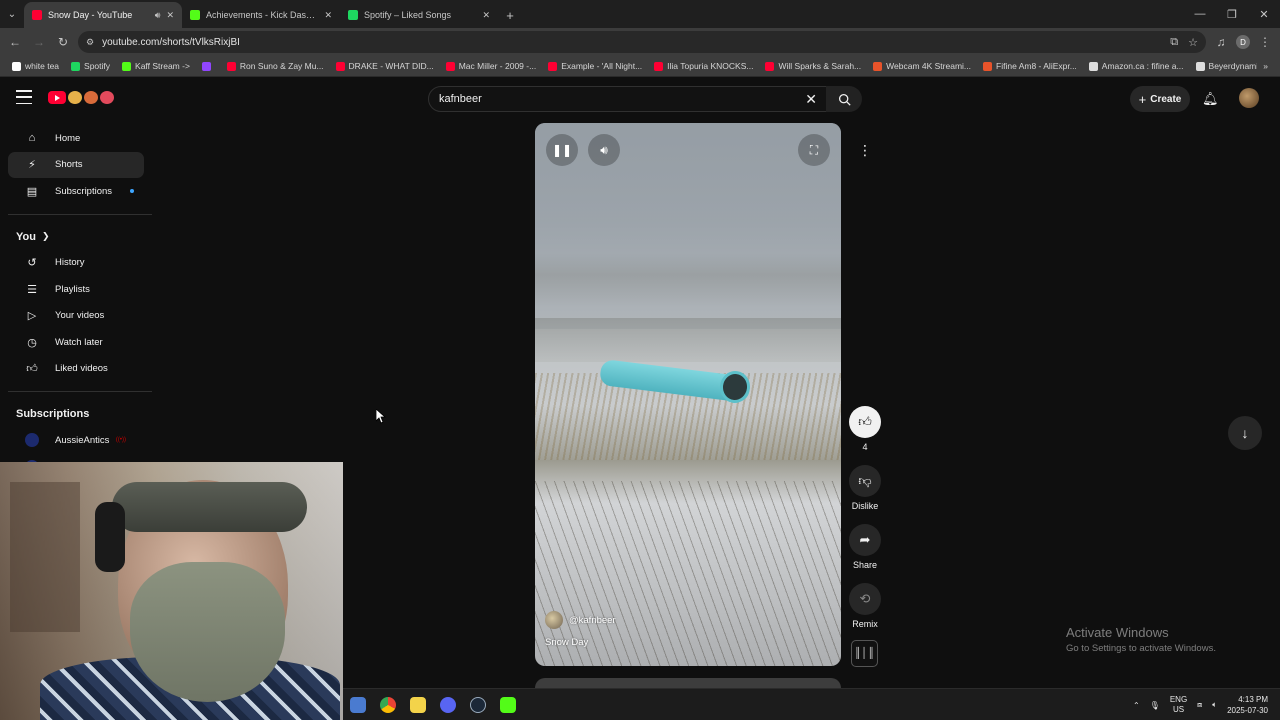  Describe the element at coordinates (208, 66) in the screenshot. I see `bookmark-item` at that location.